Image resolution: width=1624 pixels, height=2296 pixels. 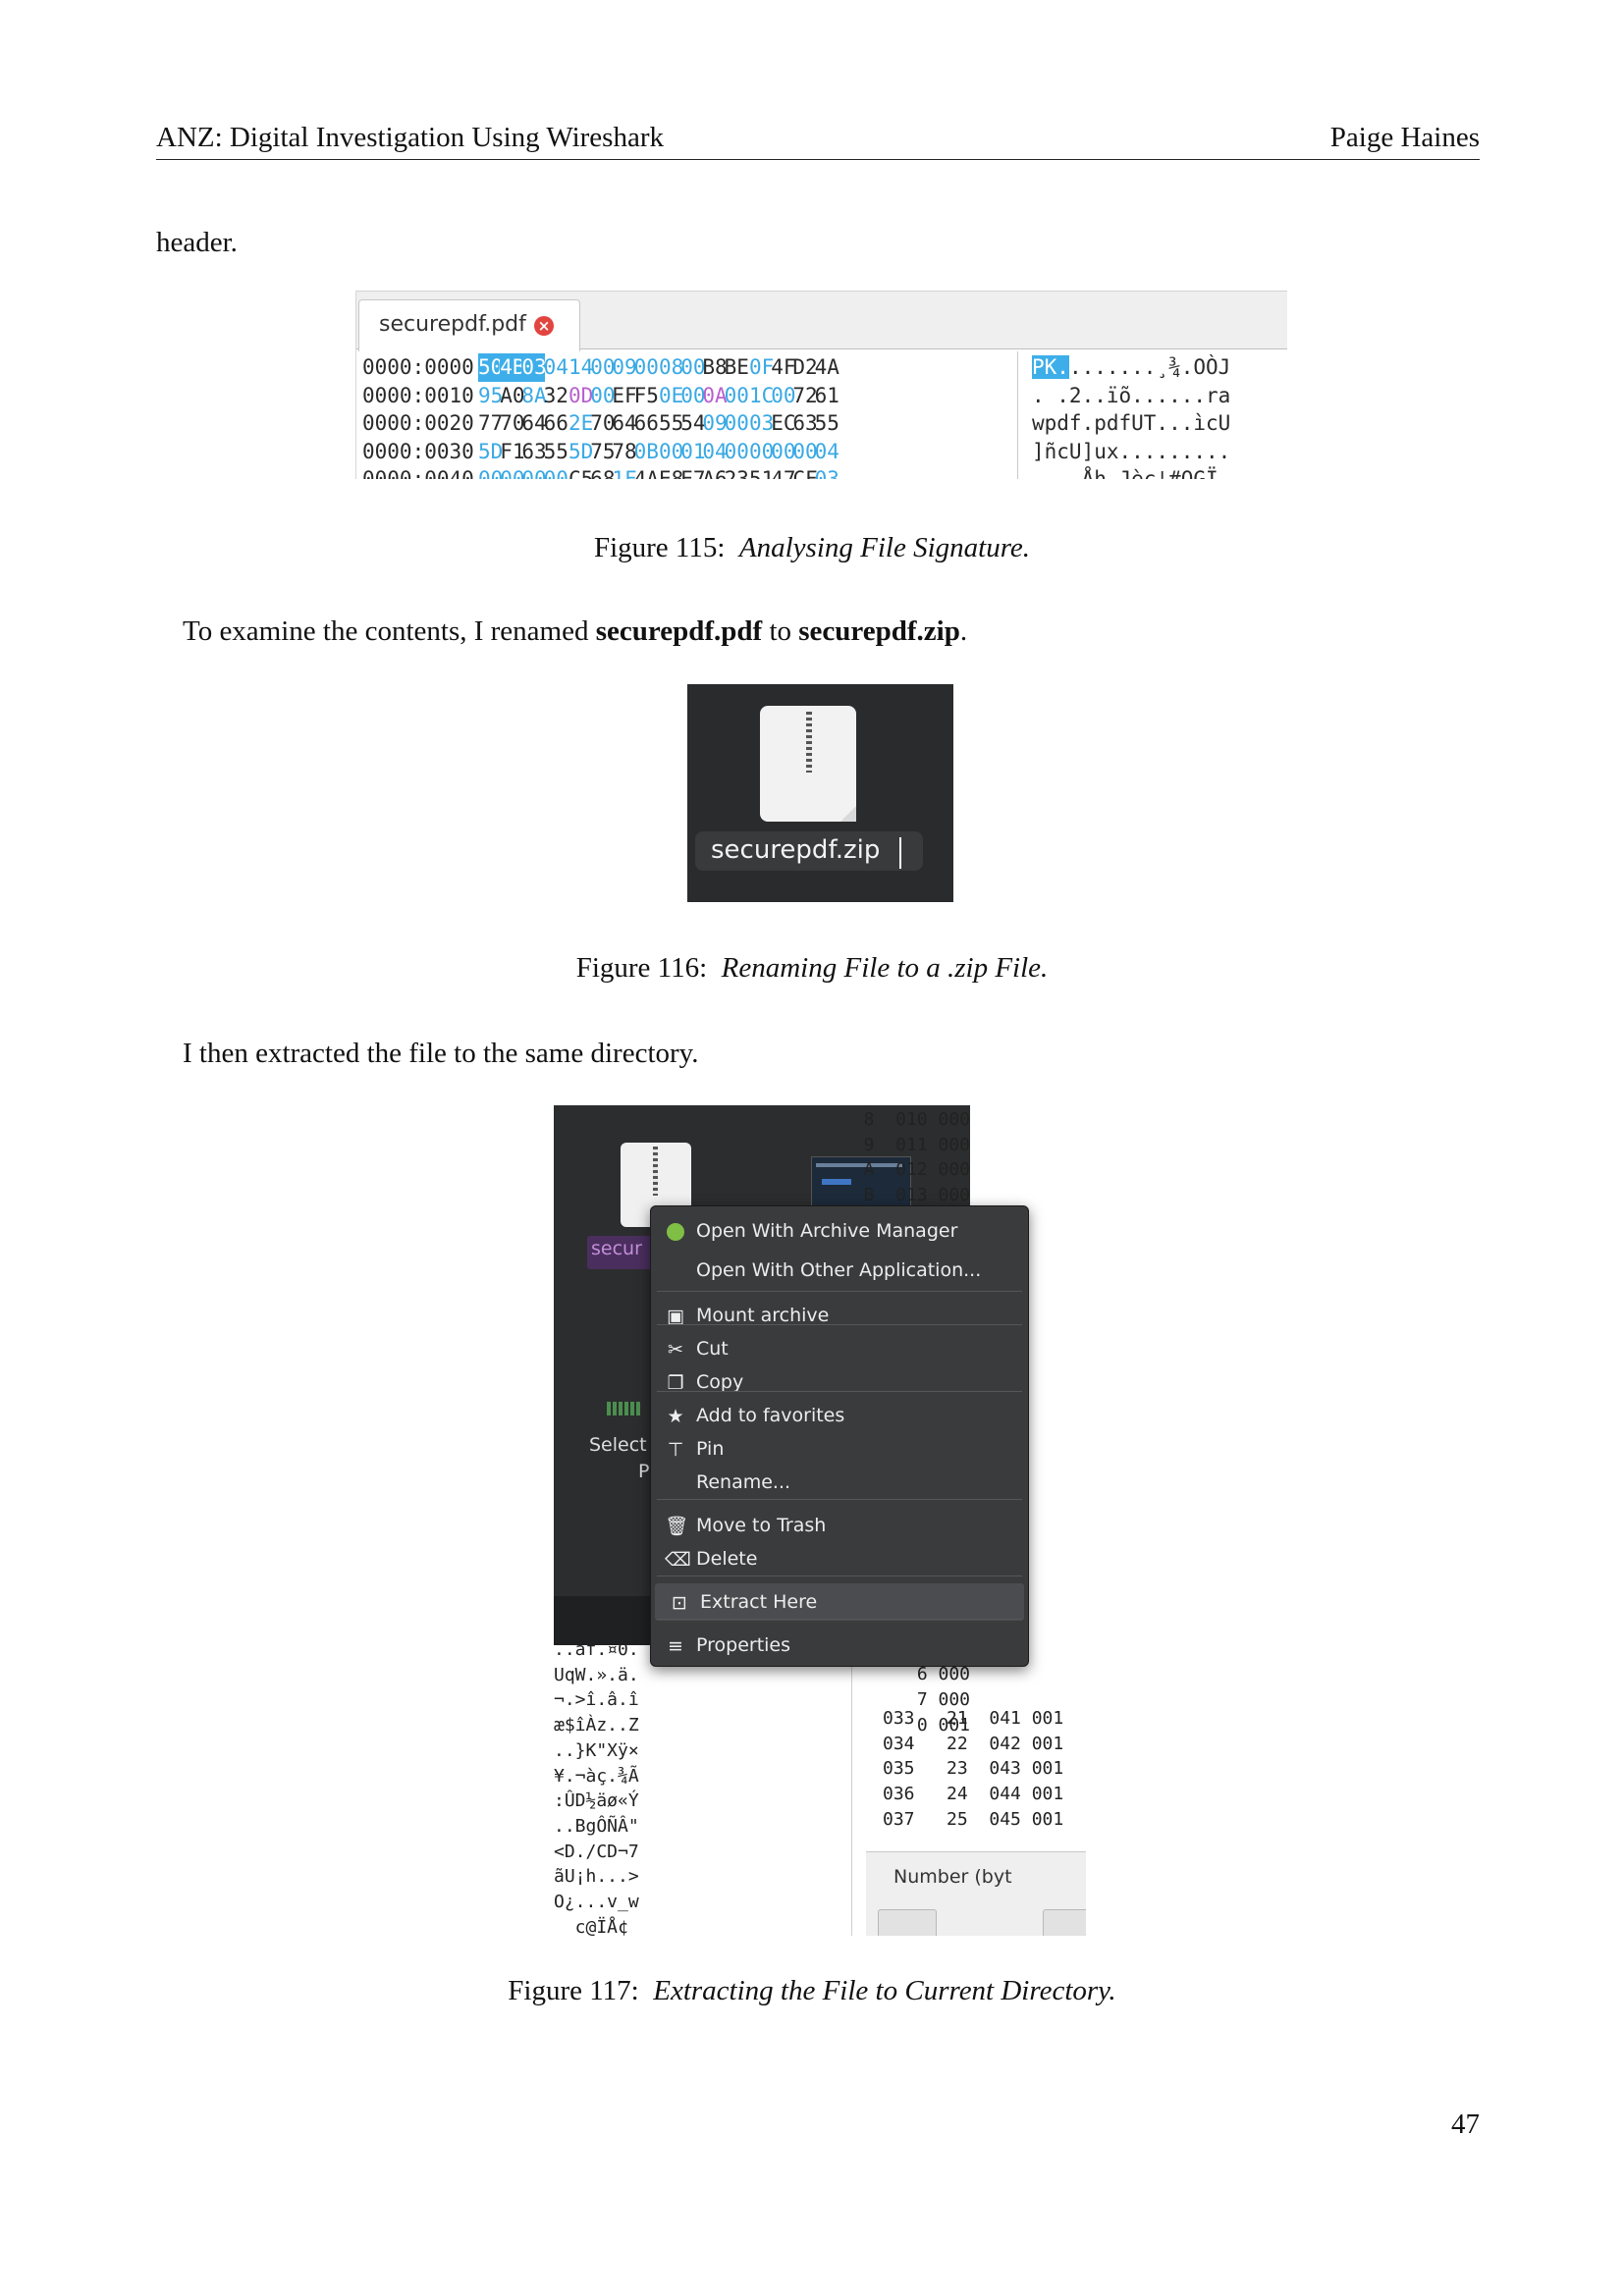 What do you see at coordinates (512, 452) in the screenshot?
I see `hex-byte: F1` at bounding box center [512, 452].